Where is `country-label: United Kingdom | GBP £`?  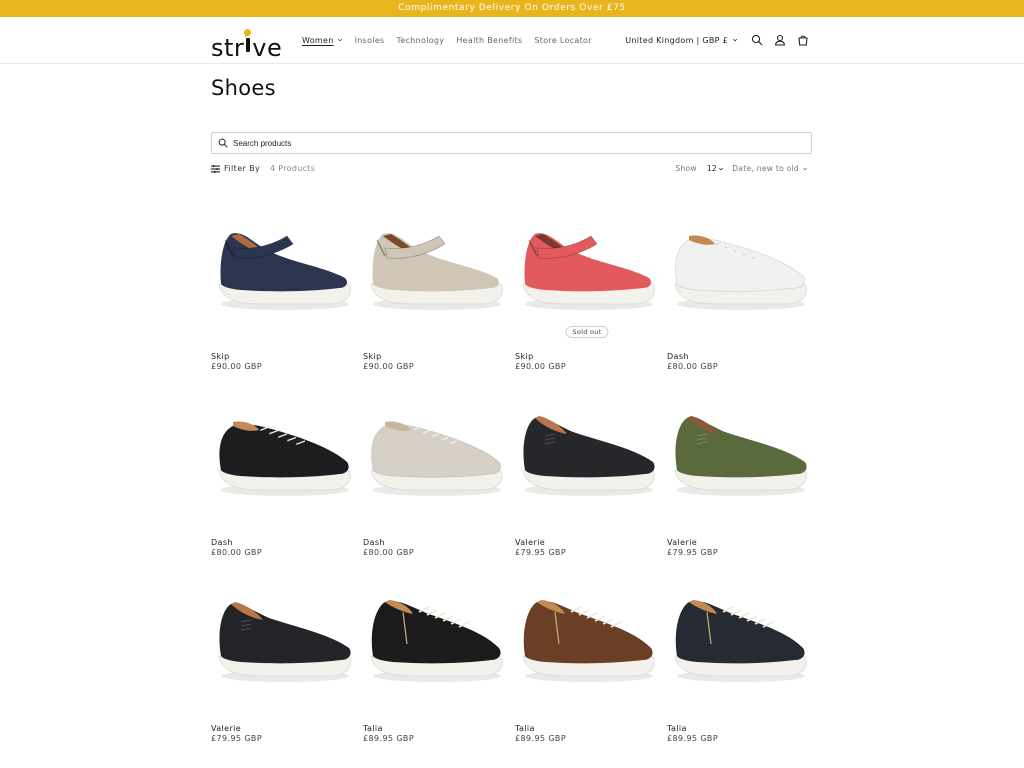 country-label: United Kingdom | GBP £ is located at coordinates (676, 40).